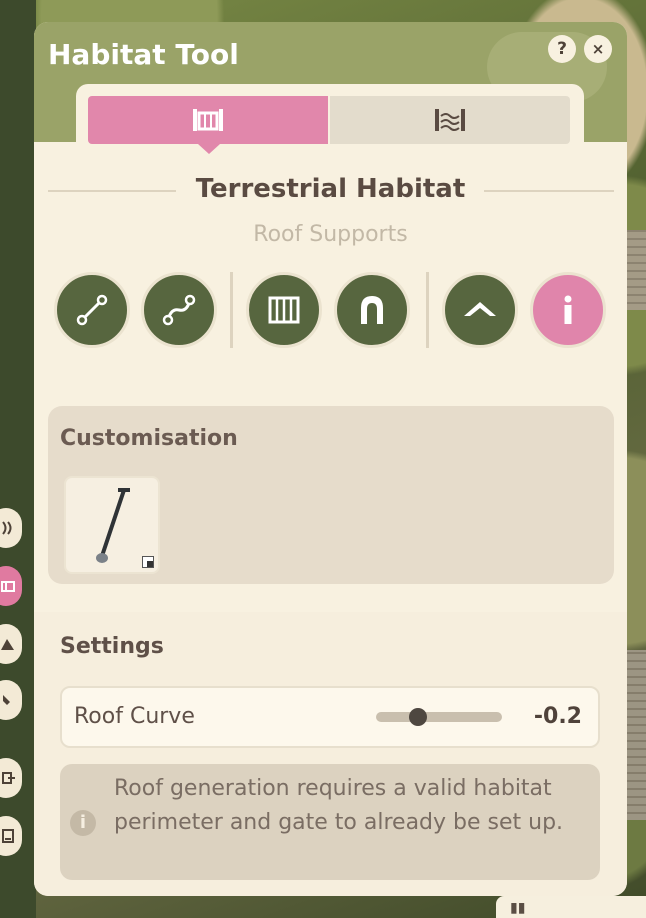 The height and width of the screenshot is (918, 646). Describe the element at coordinates (11, 644) in the screenshot. I see `mountain-icon` at that location.